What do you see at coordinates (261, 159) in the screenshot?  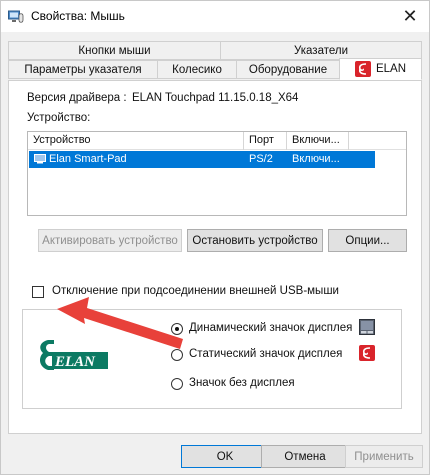 I see `device-port-cell: PS/2` at bounding box center [261, 159].